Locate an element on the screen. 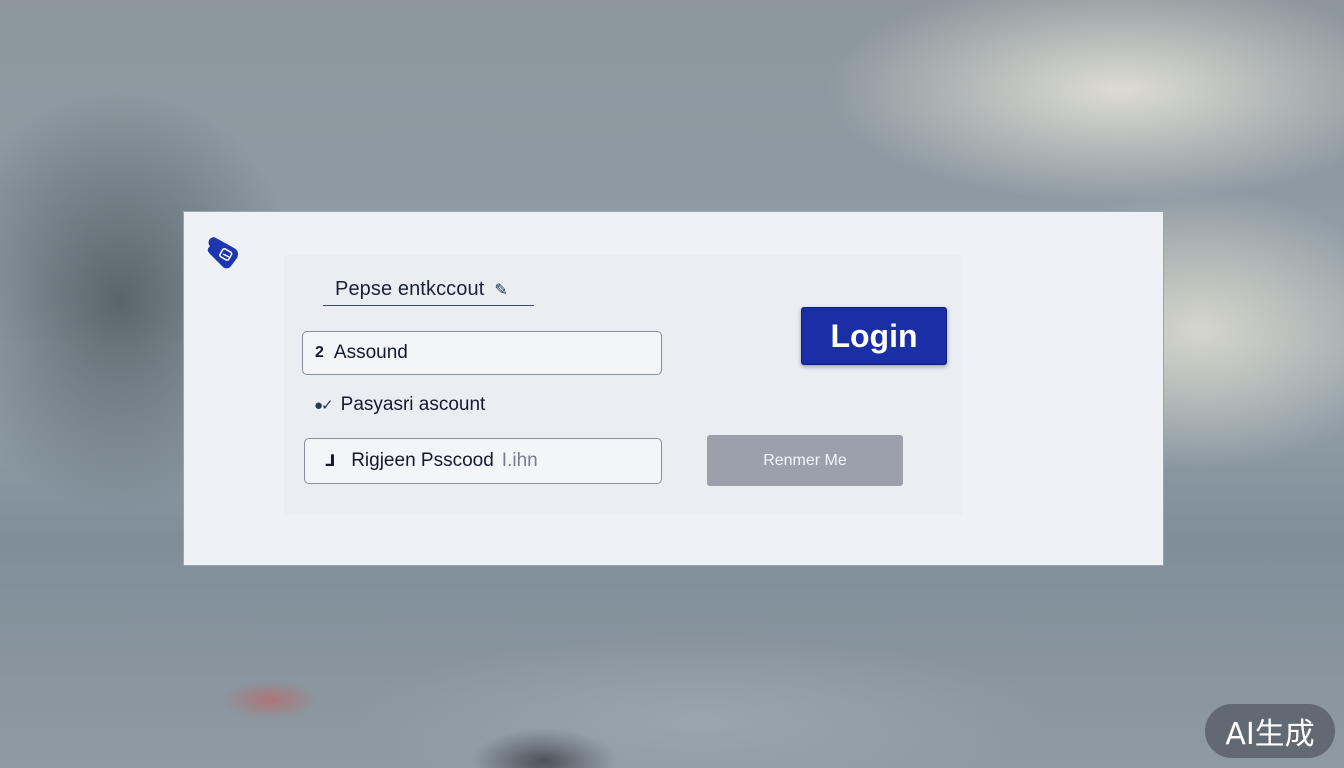  password-prefix: ⅃ is located at coordinates (330, 461).